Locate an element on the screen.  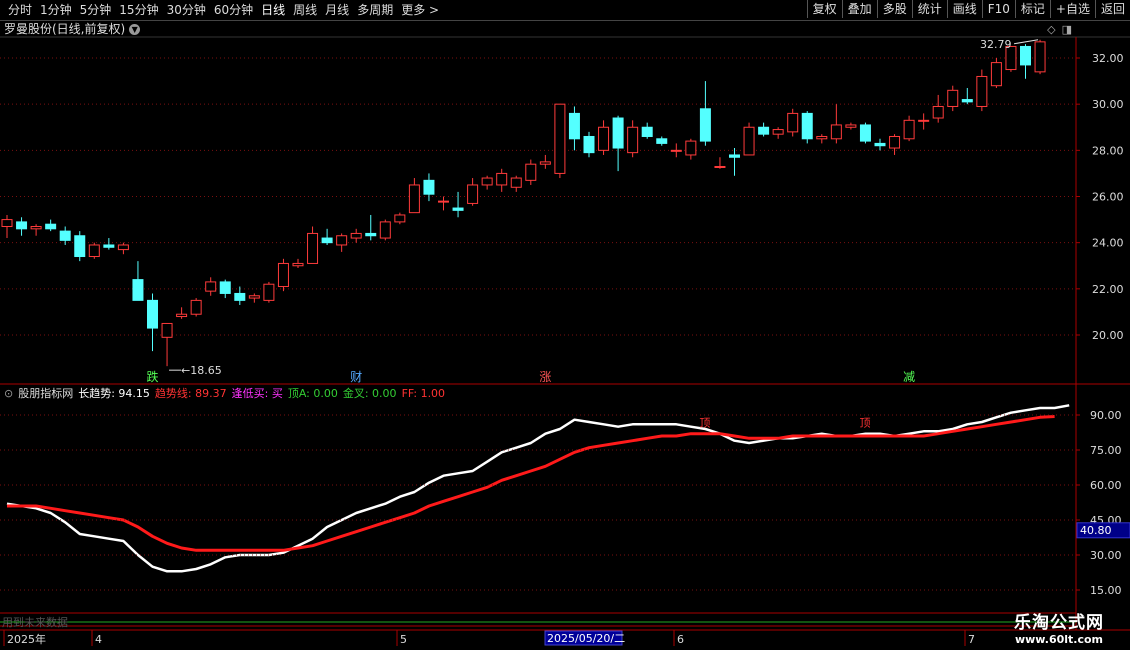
main-y-tick-4: 24.00 is located at coordinates (1108, 243).